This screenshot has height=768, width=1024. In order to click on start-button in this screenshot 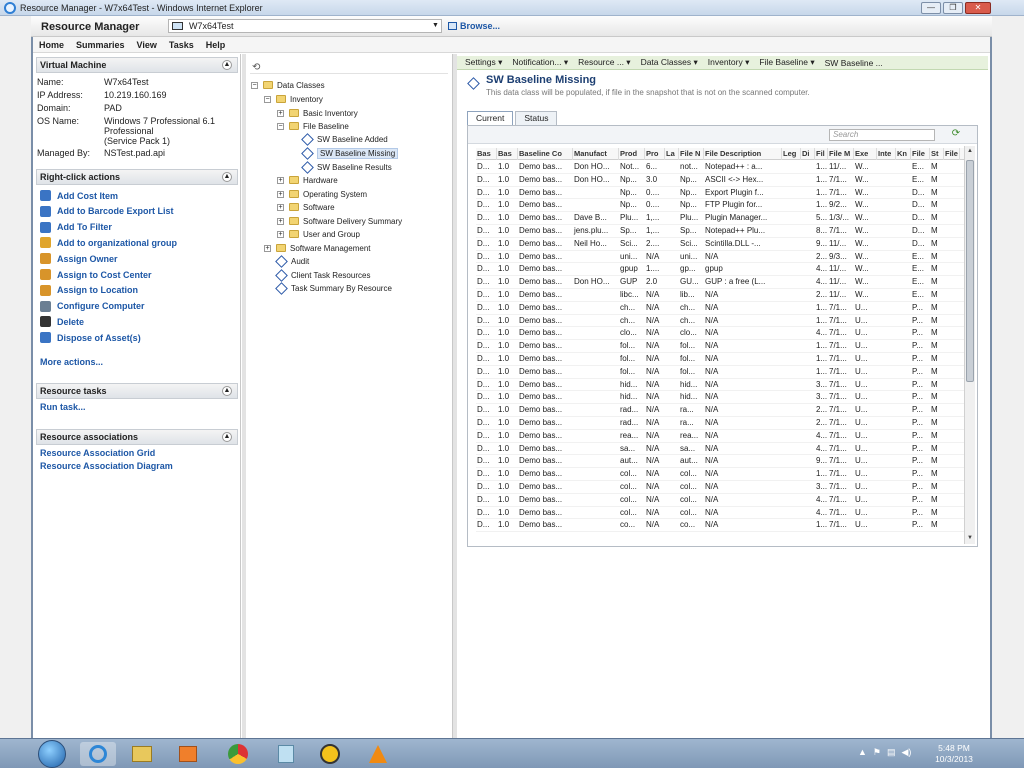, I will do `click(52, 754)`.